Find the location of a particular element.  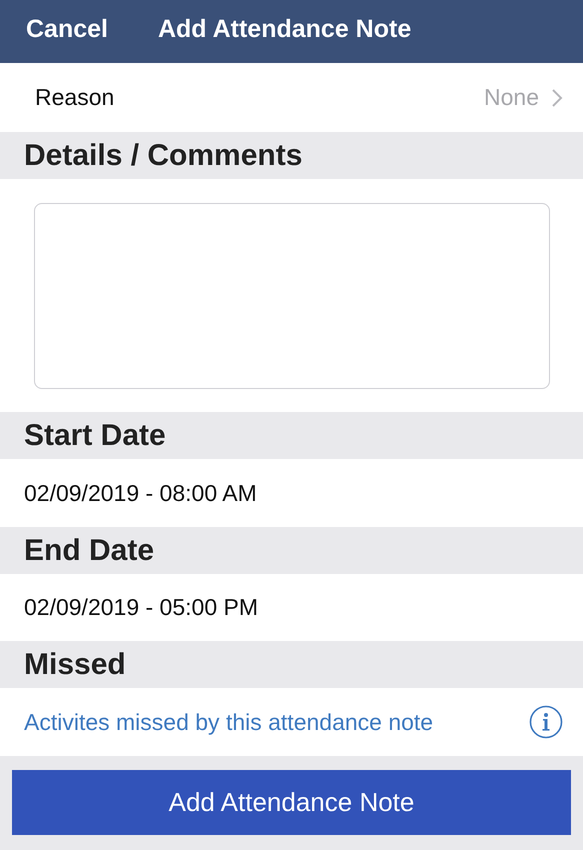

section-heading: Details / Comments is located at coordinates (163, 155).